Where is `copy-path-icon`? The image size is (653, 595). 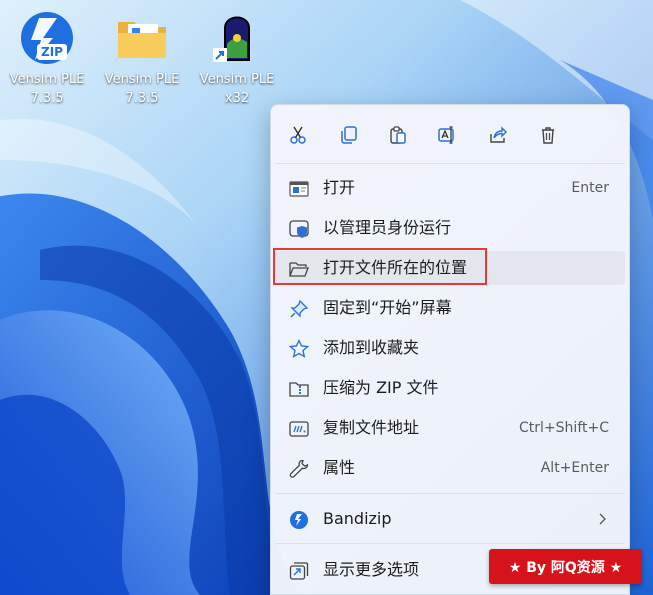
copy-path-icon is located at coordinates (299, 429).